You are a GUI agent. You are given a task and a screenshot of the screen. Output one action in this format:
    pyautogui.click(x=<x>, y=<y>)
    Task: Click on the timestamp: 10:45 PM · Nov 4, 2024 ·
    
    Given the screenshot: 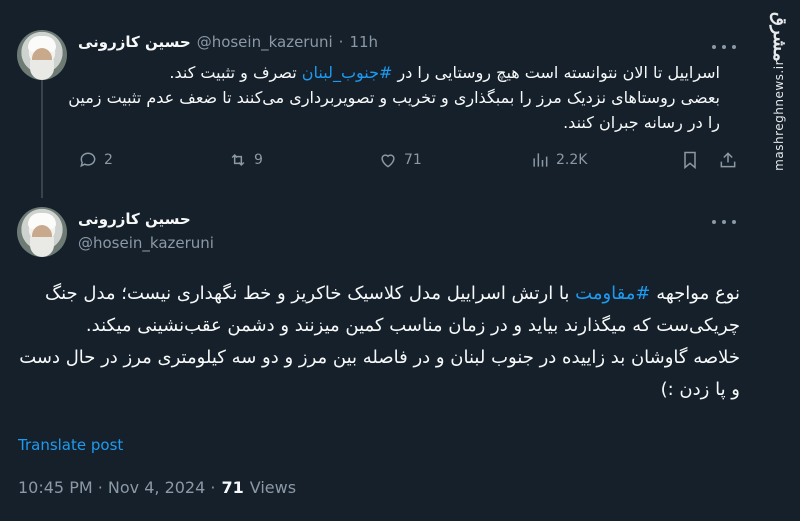 What is the action you would take?
    pyautogui.click(x=116, y=487)
    